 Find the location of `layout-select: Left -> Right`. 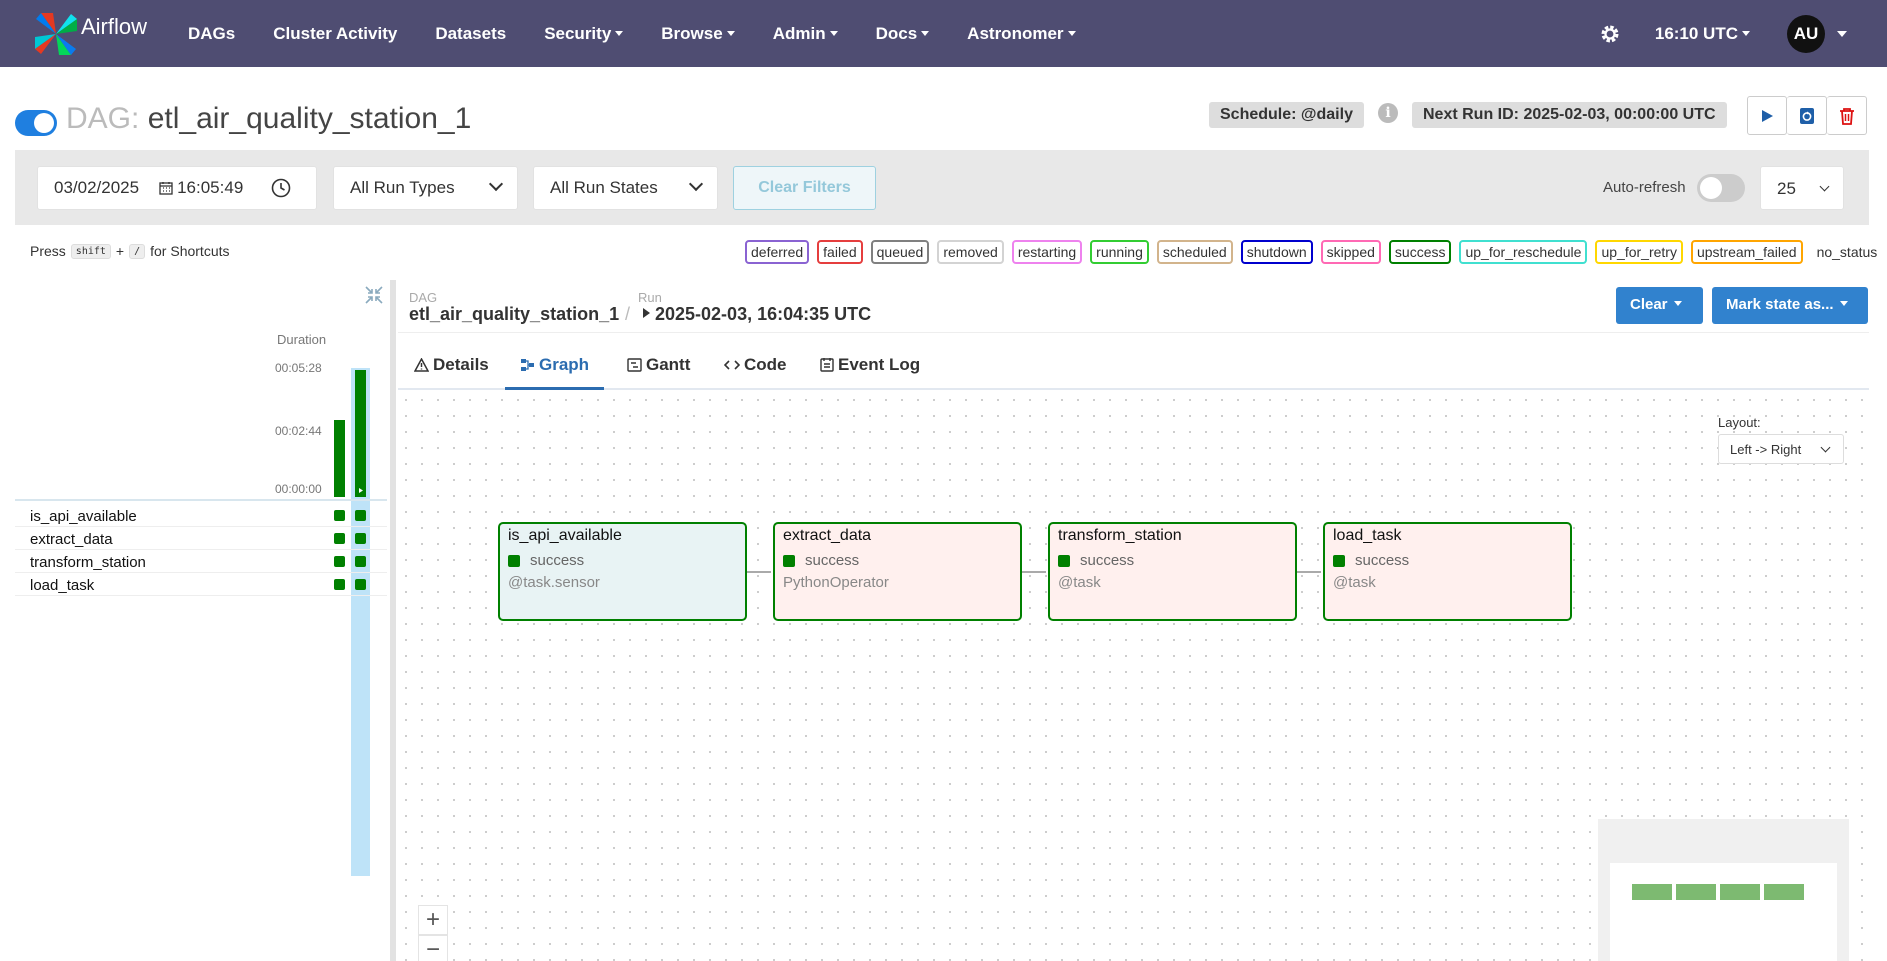

layout-select: Left -> Right is located at coordinates (1781, 449).